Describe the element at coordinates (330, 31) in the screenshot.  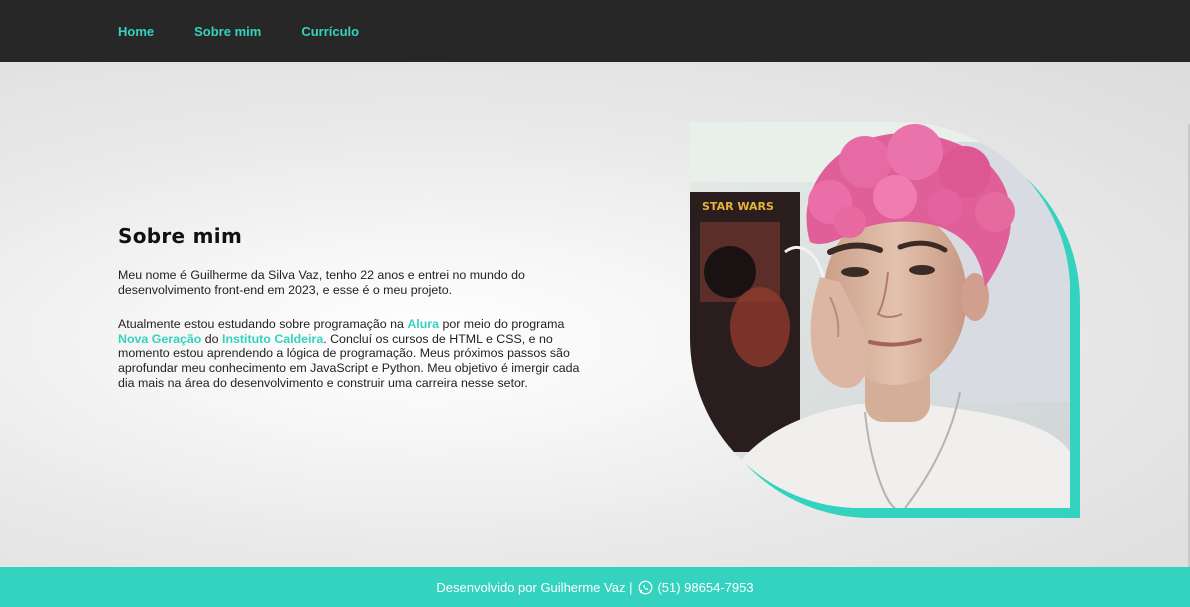
I see `nav-link-curriculo: Currículo` at that location.